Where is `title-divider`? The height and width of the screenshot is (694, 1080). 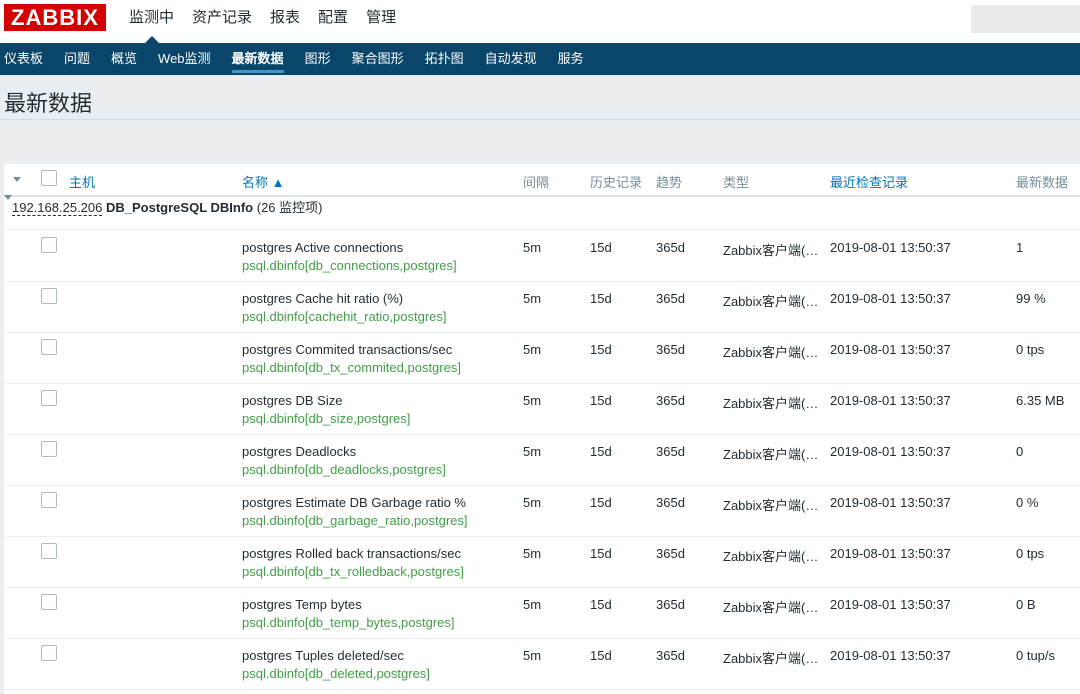 title-divider is located at coordinates (540, 119).